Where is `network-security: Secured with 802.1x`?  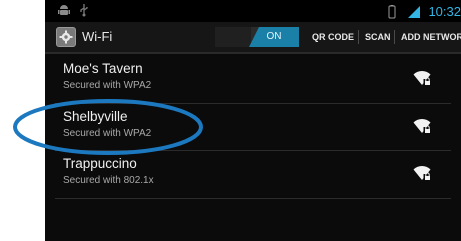
network-security: Secured with 802.1x is located at coordinates (108, 180).